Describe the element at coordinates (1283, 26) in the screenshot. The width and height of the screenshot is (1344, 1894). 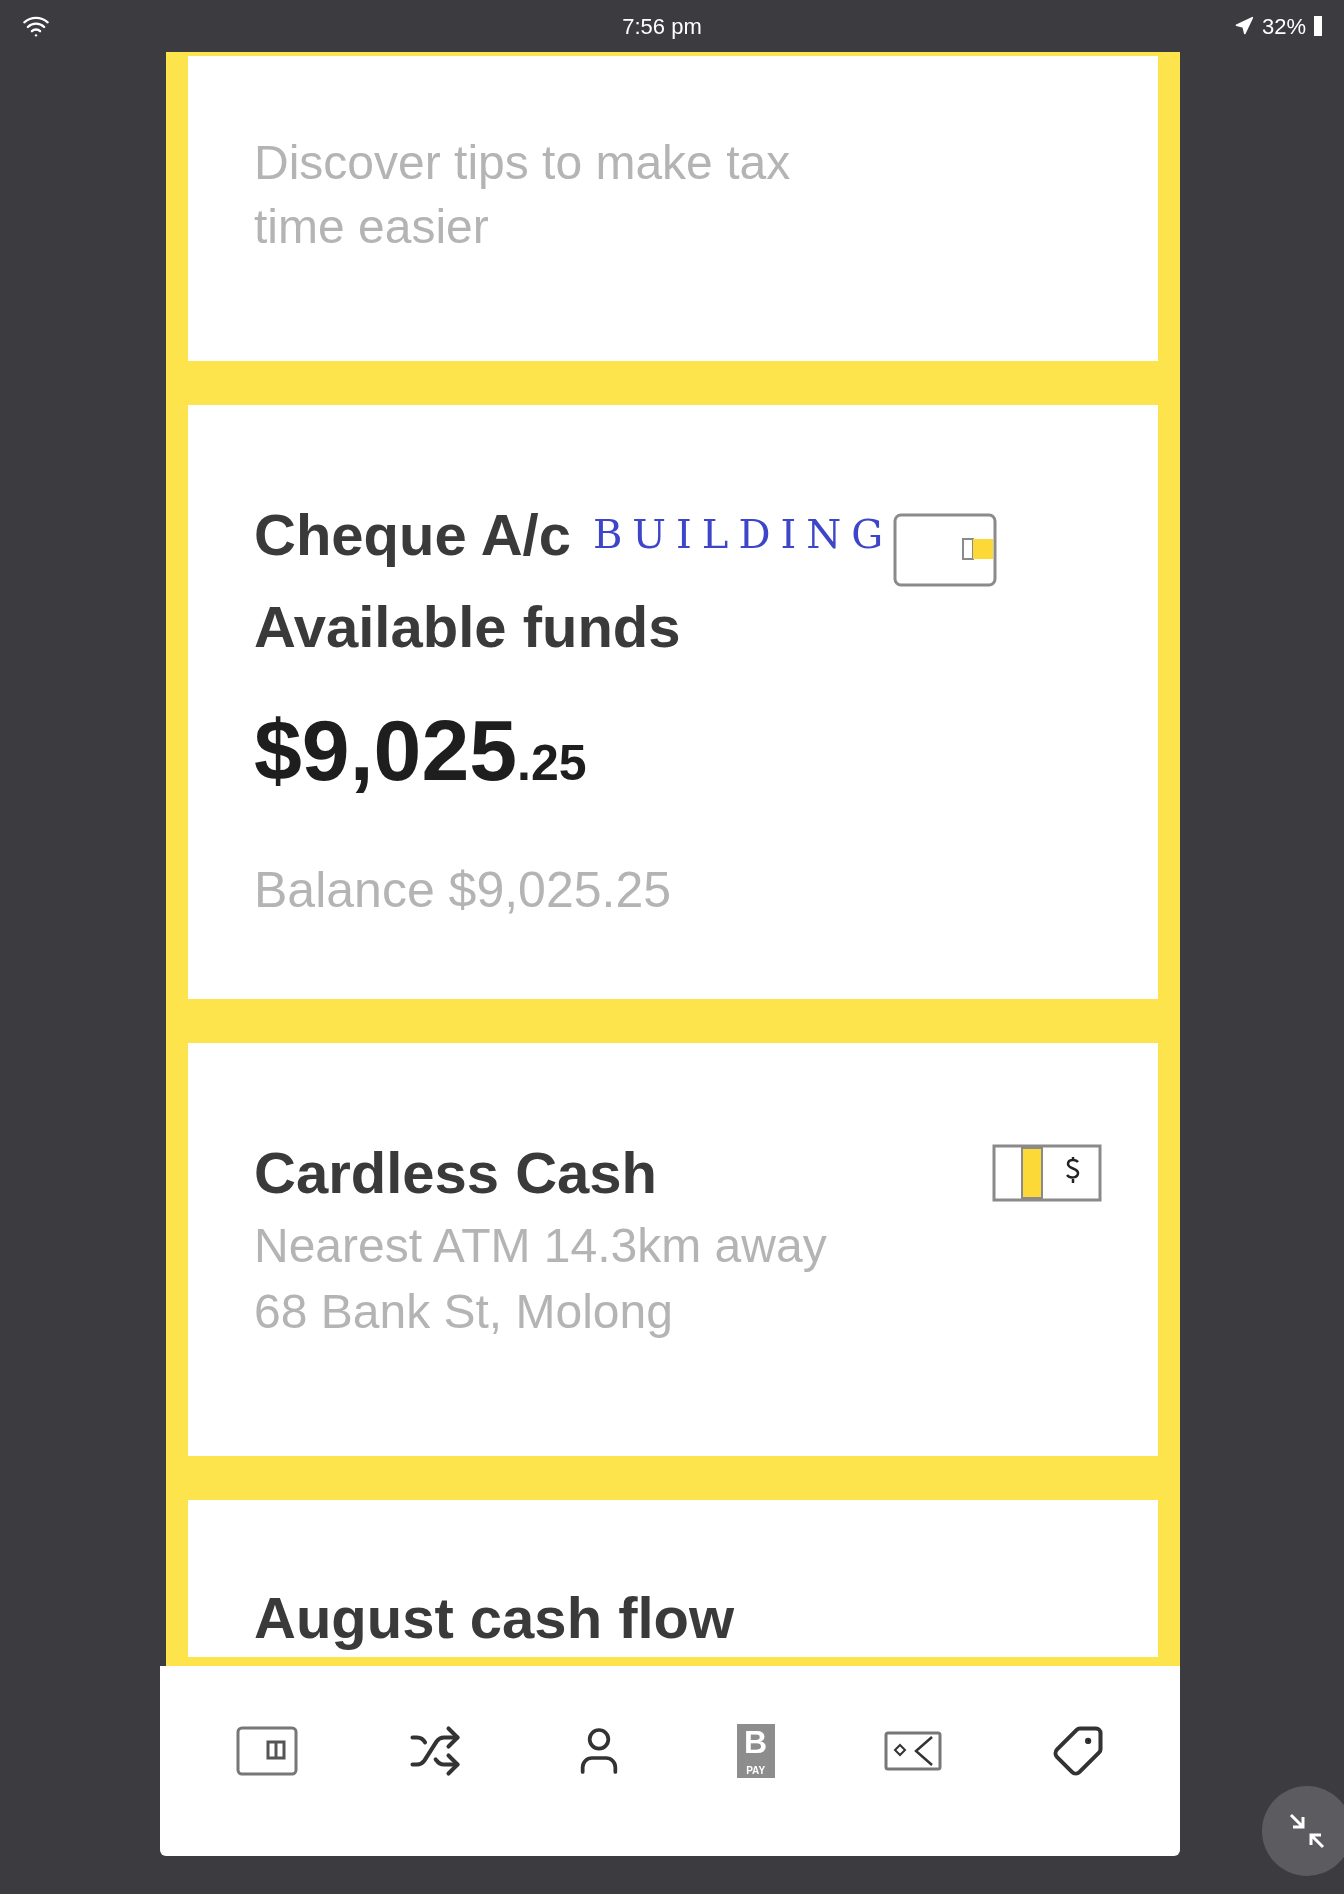
I see `battery-level: 32%` at that location.